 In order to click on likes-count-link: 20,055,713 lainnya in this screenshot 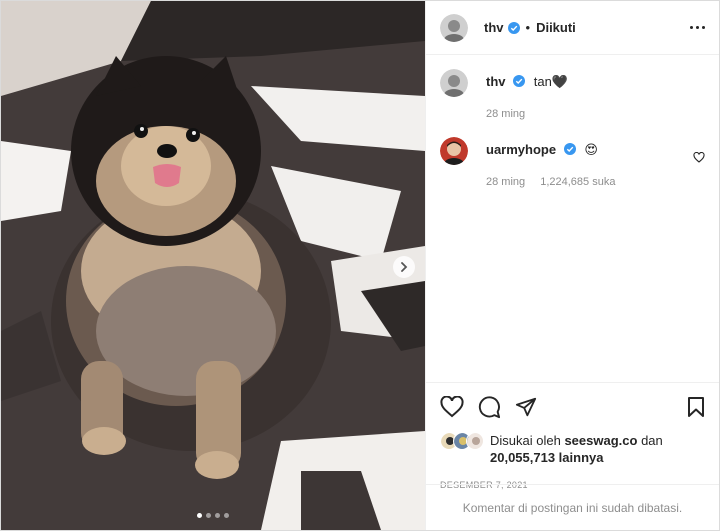, I will do `click(546, 457)`.